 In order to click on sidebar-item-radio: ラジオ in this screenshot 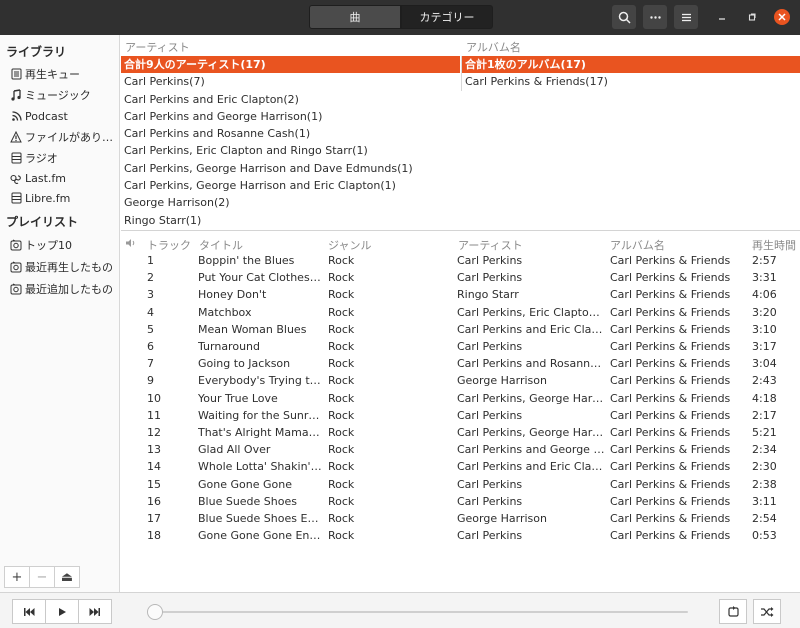, I will do `click(34, 158)`.